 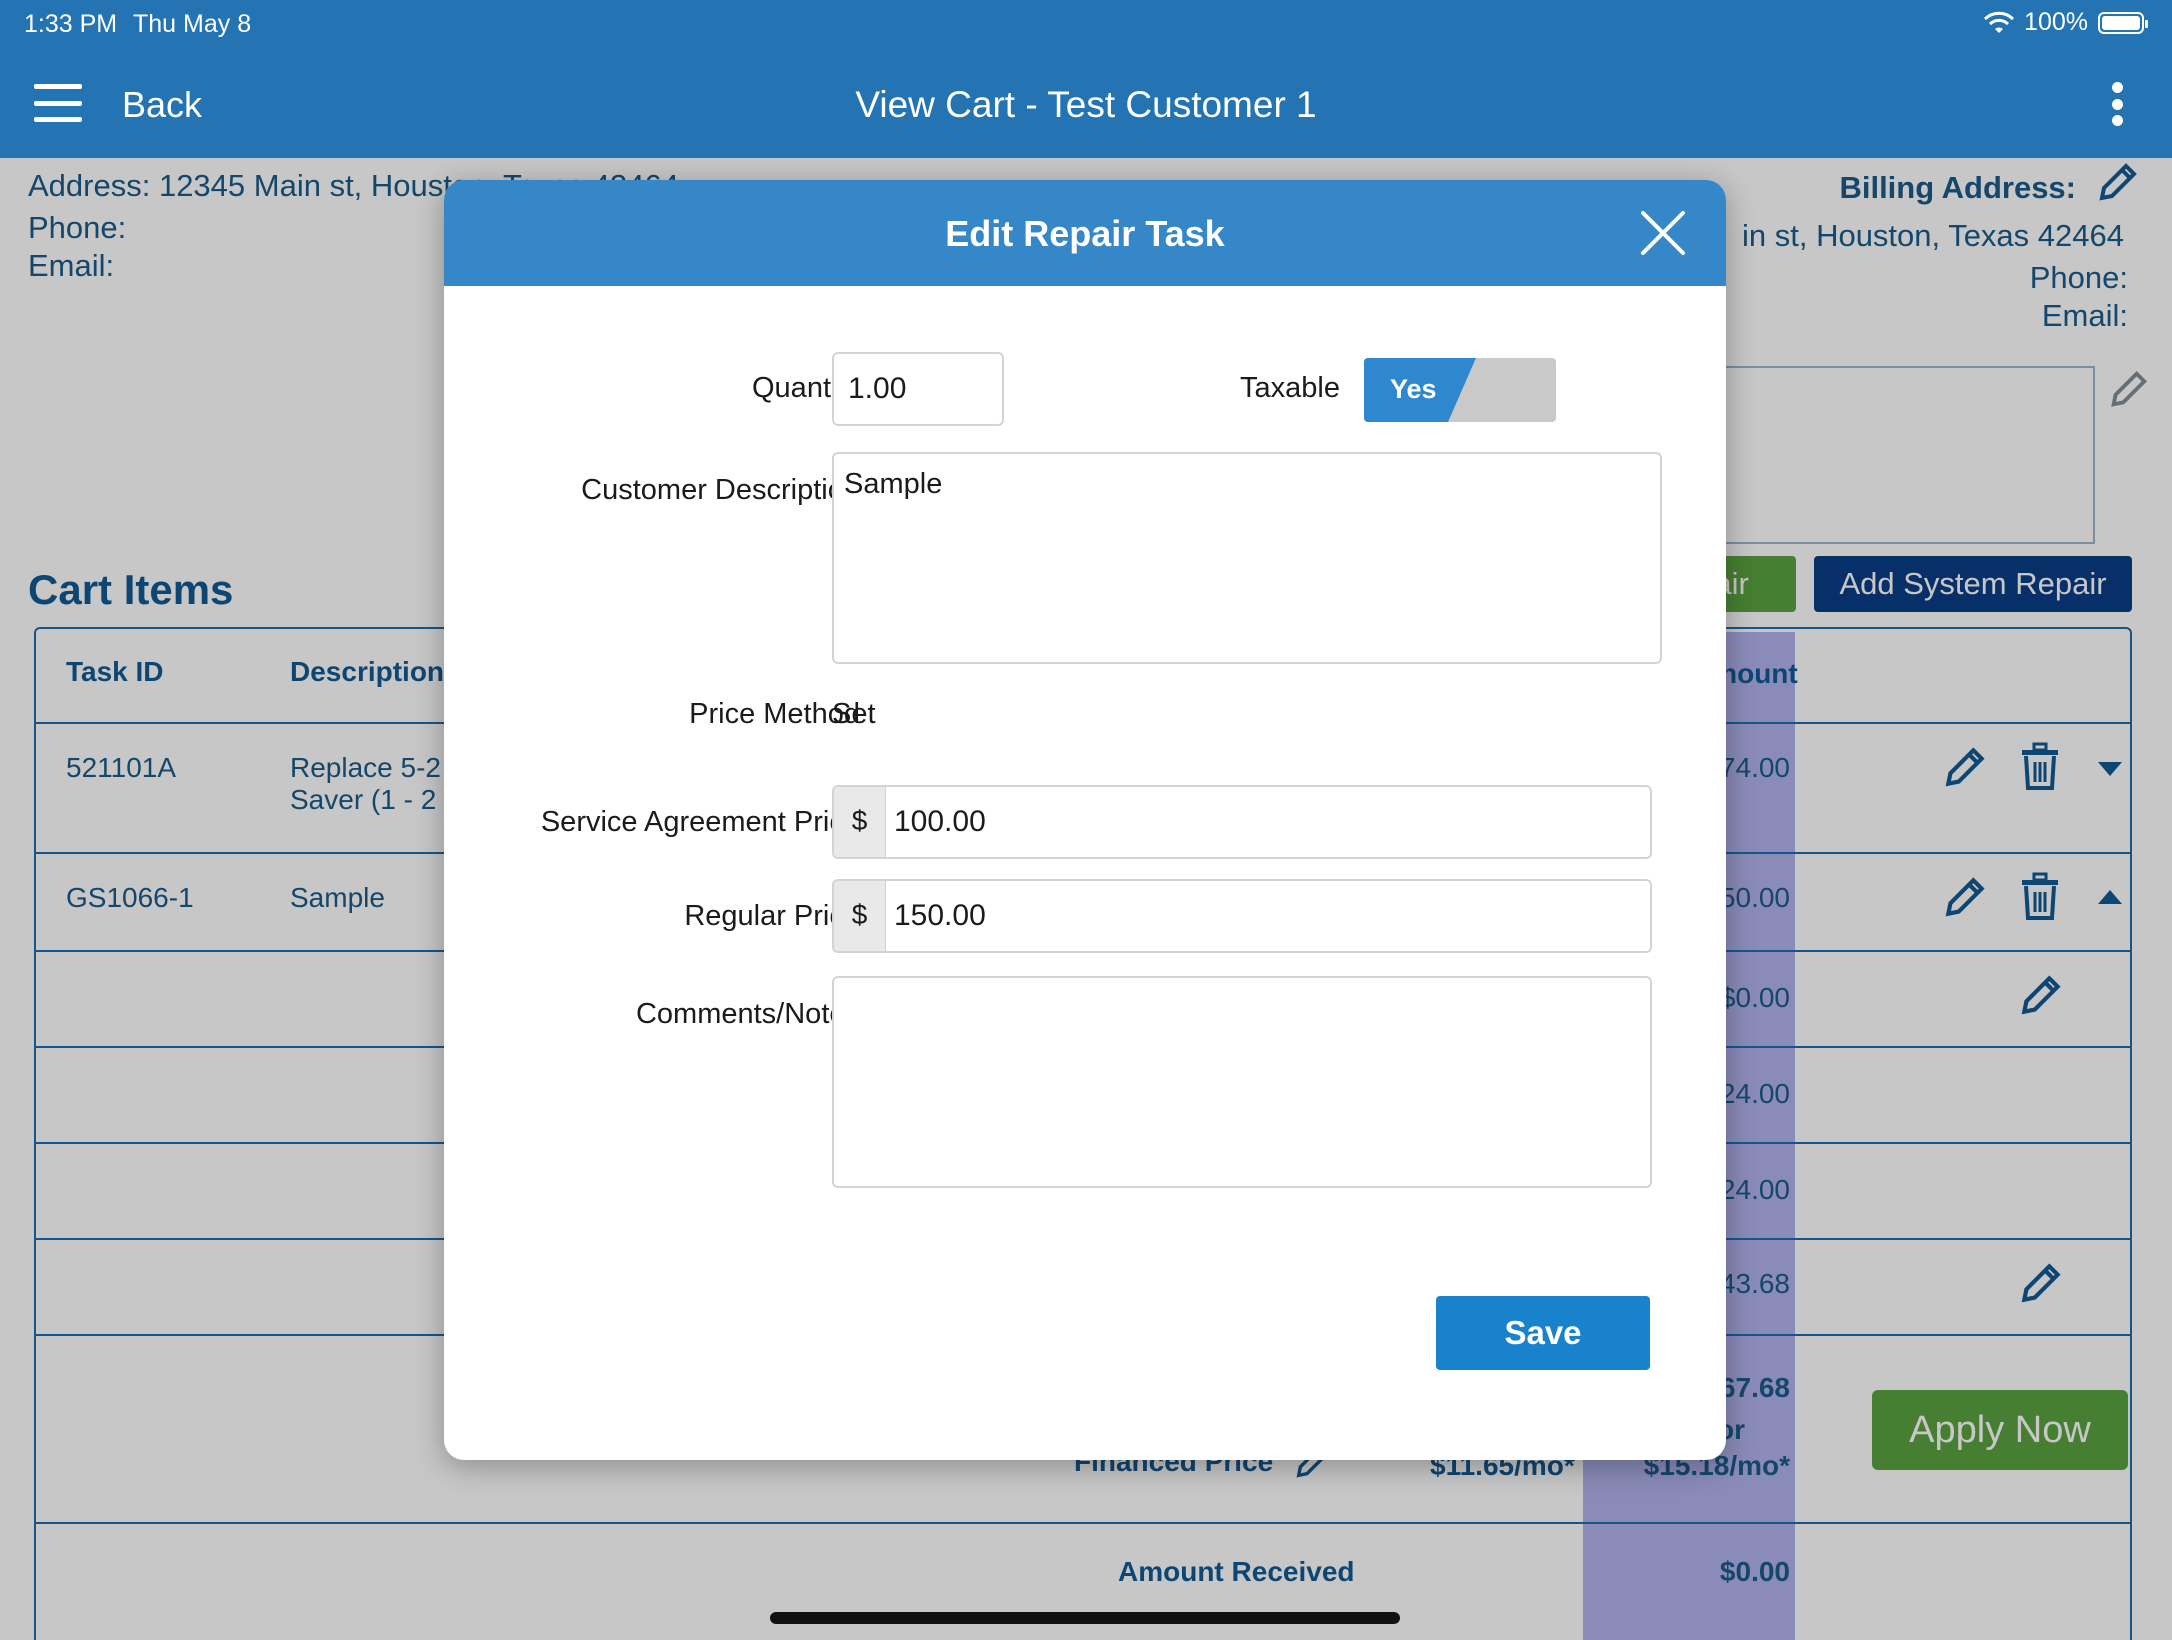 I want to click on price-method-value: Set, so click(x=854, y=714).